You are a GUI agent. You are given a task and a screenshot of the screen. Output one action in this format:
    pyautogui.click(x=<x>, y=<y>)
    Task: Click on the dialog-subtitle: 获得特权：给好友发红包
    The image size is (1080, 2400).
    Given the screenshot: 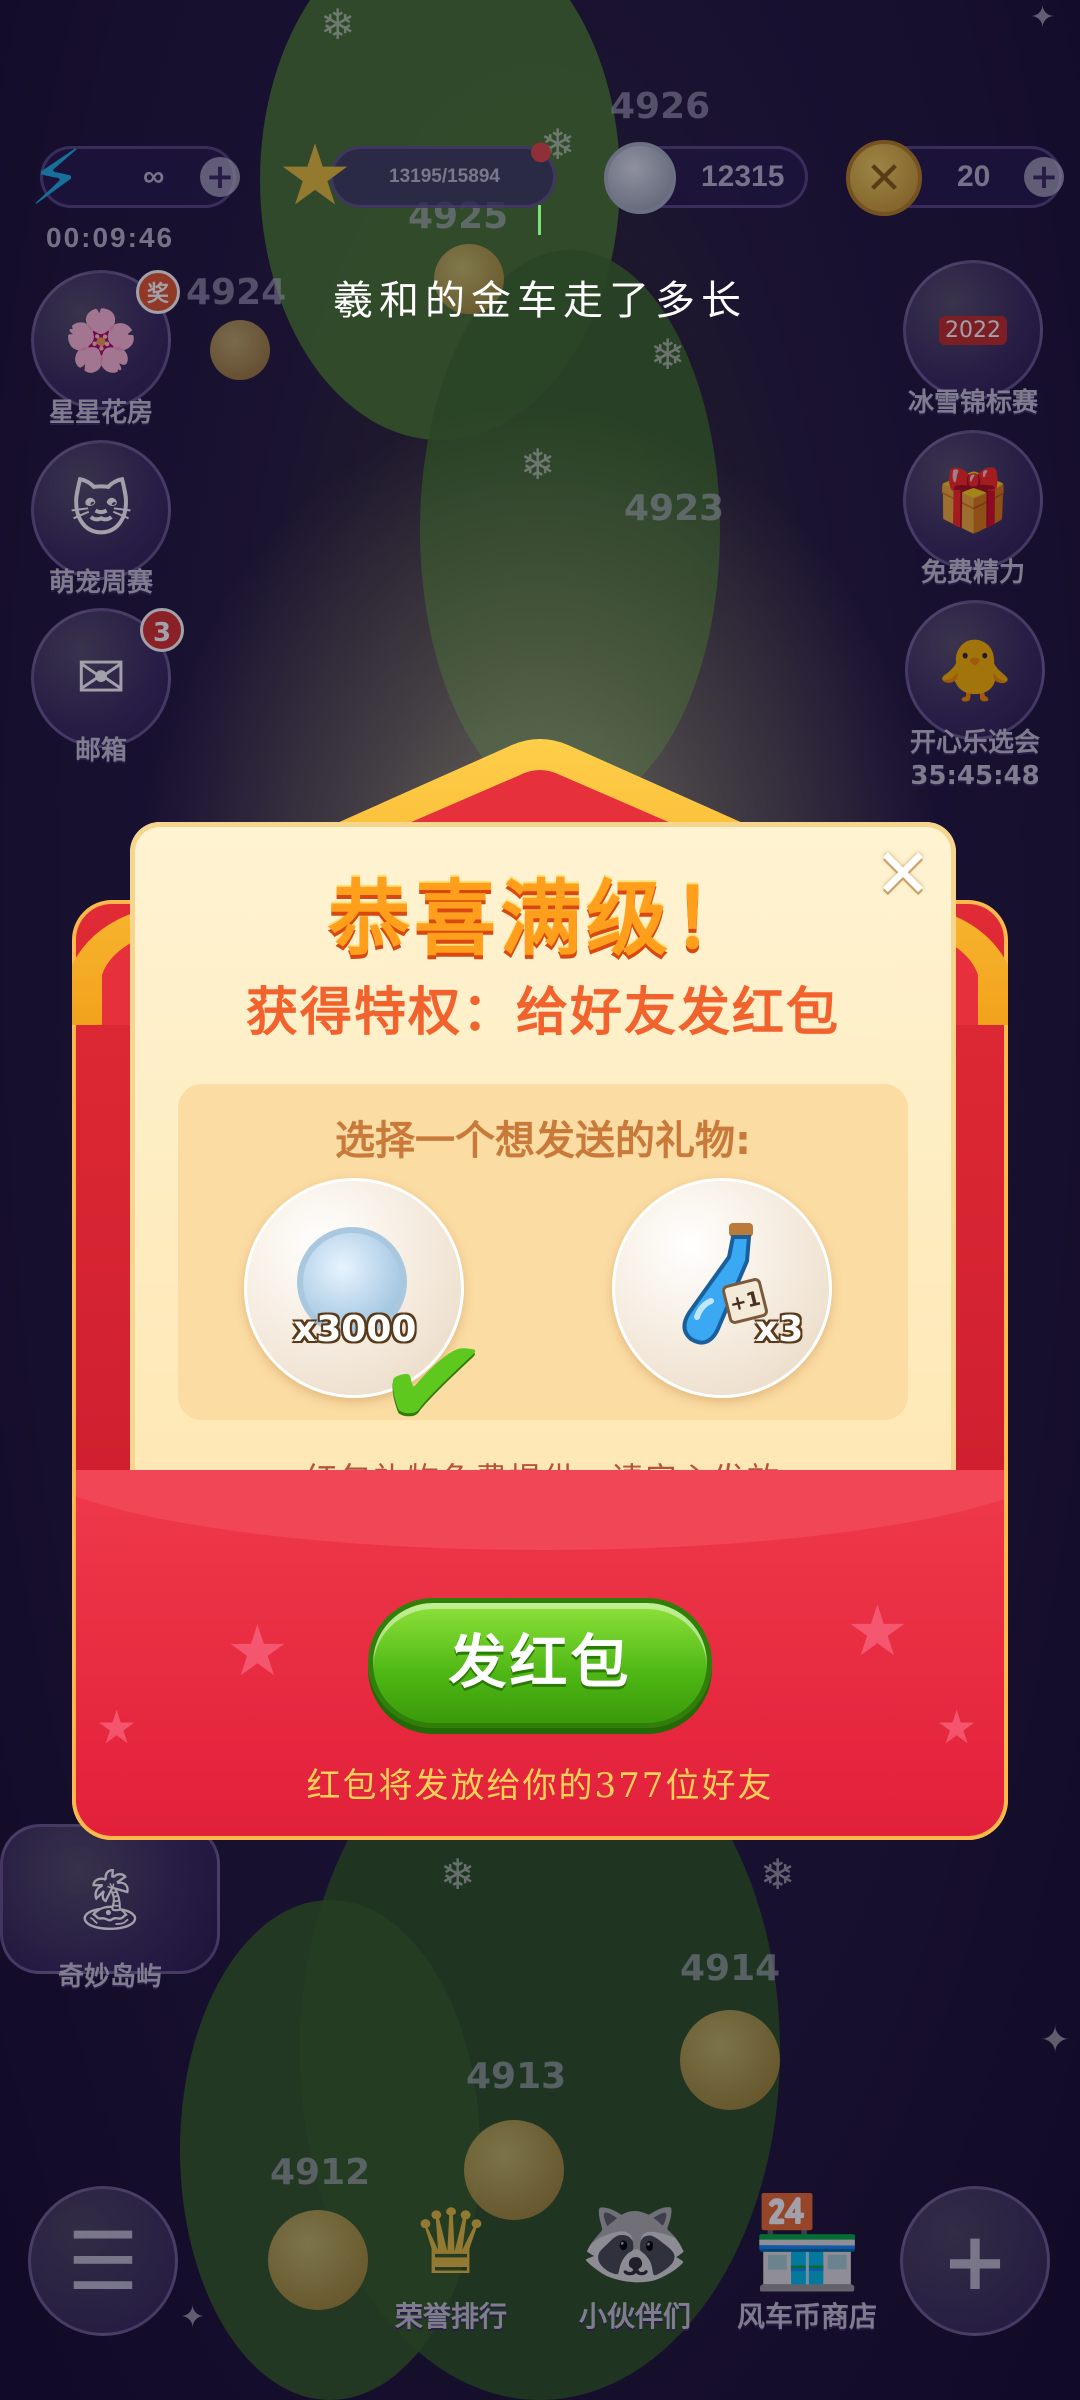 What is the action you would take?
    pyautogui.click(x=542, y=1013)
    